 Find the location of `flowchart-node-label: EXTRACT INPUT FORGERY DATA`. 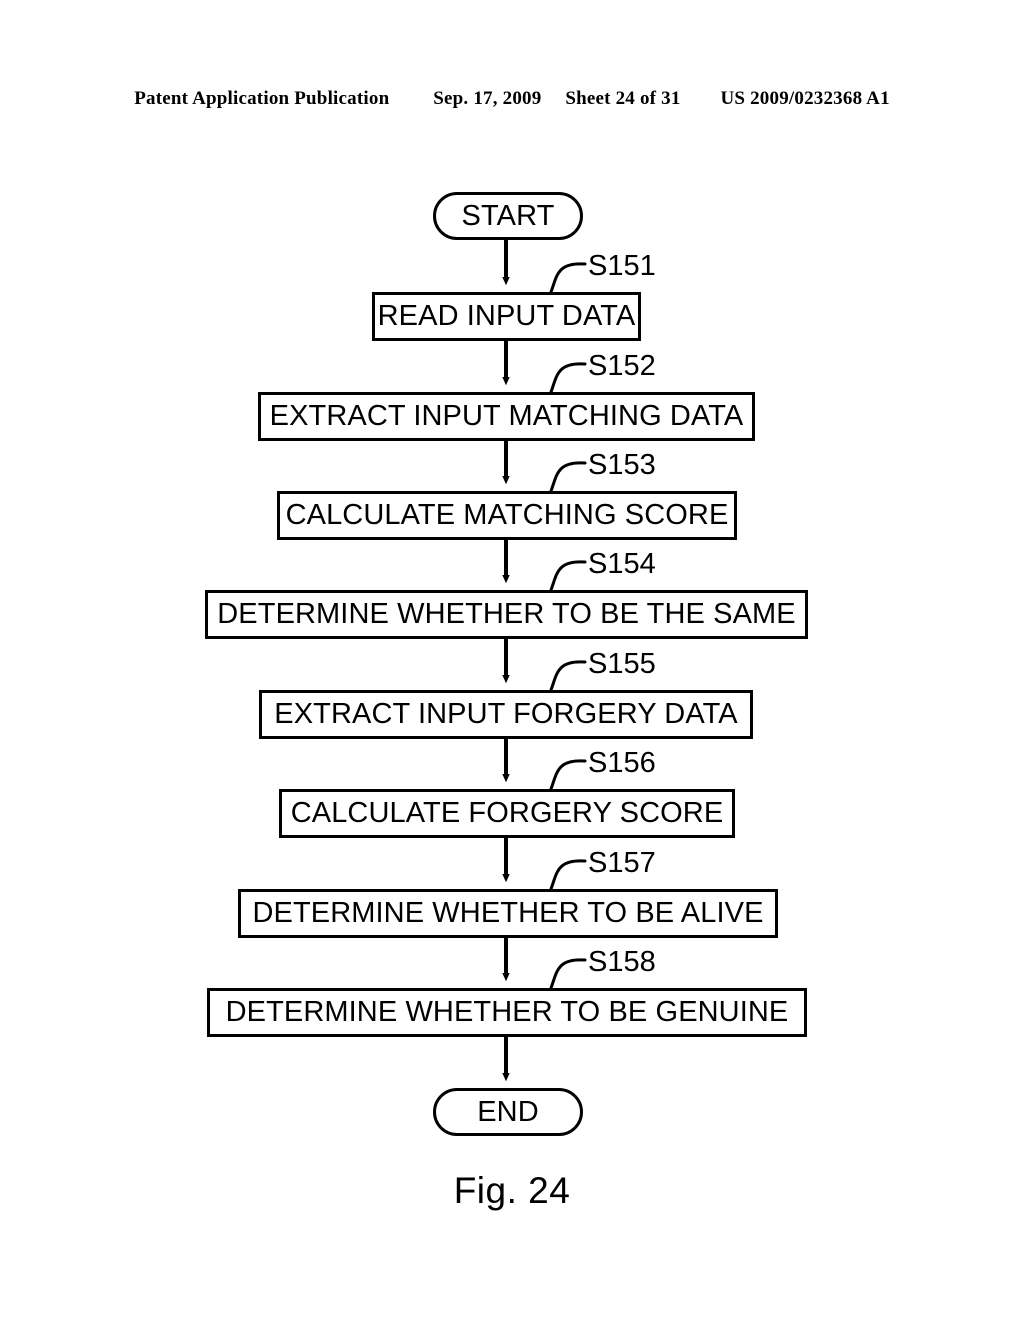

flowchart-node-label: EXTRACT INPUT FORGERY DATA is located at coordinates (506, 714).